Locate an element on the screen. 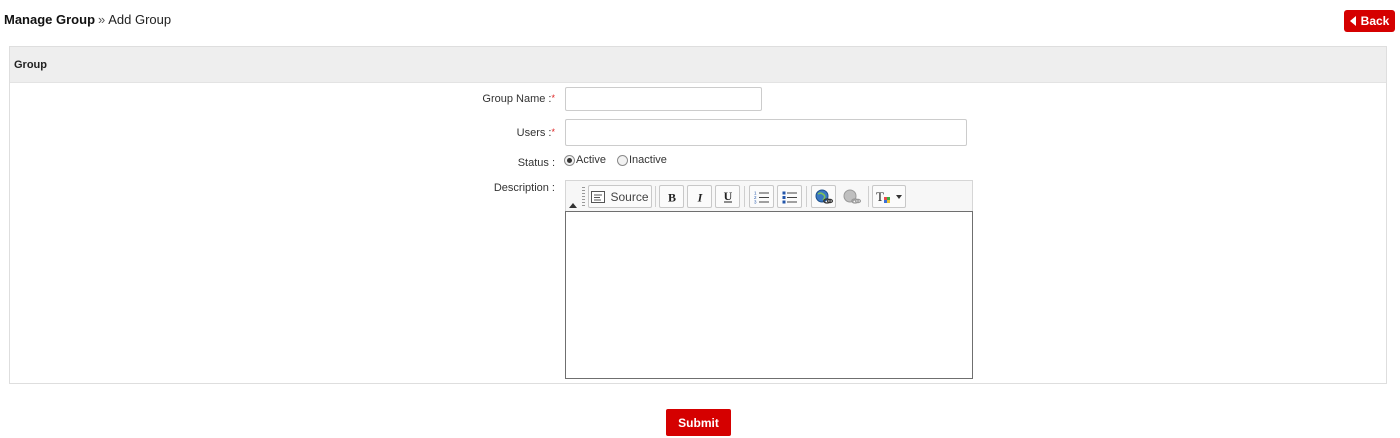 This screenshot has height=438, width=1400. svg-text: U is located at coordinates (727, 196).